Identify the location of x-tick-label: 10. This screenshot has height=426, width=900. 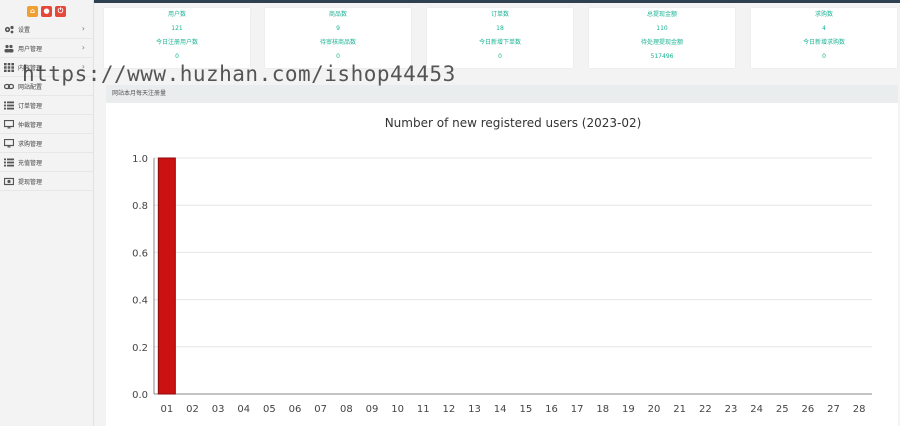
(397, 409).